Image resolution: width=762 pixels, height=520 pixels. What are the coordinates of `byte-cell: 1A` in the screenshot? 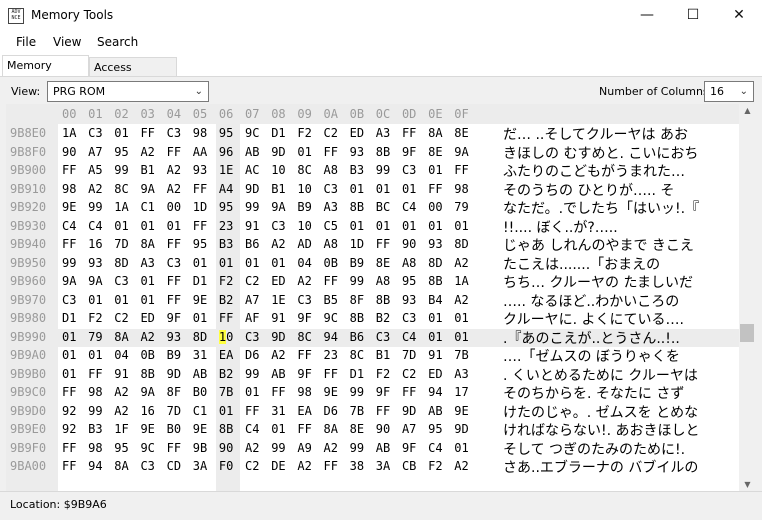 It's located at (466, 281).